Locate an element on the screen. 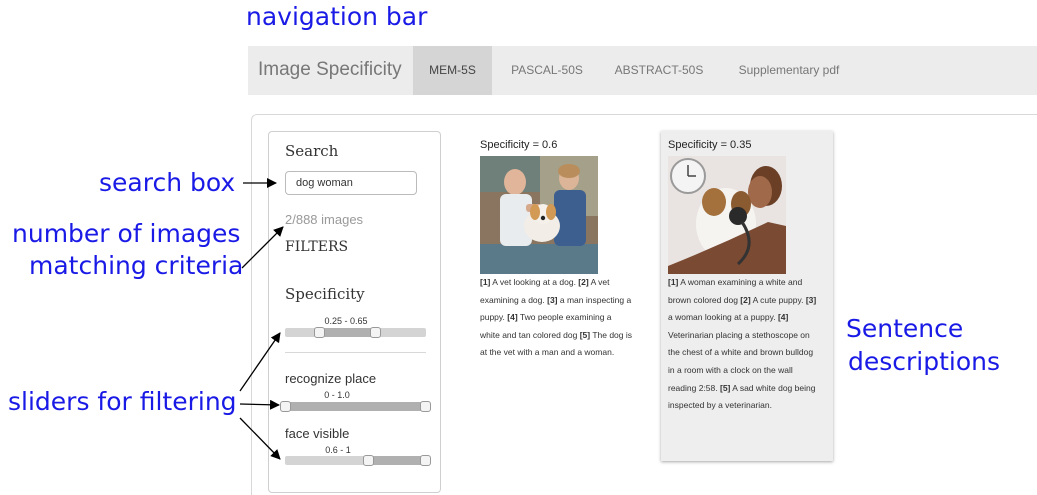 The height and width of the screenshot is (495, 1037). annotation-arrows is located at coordinates (261, 319).